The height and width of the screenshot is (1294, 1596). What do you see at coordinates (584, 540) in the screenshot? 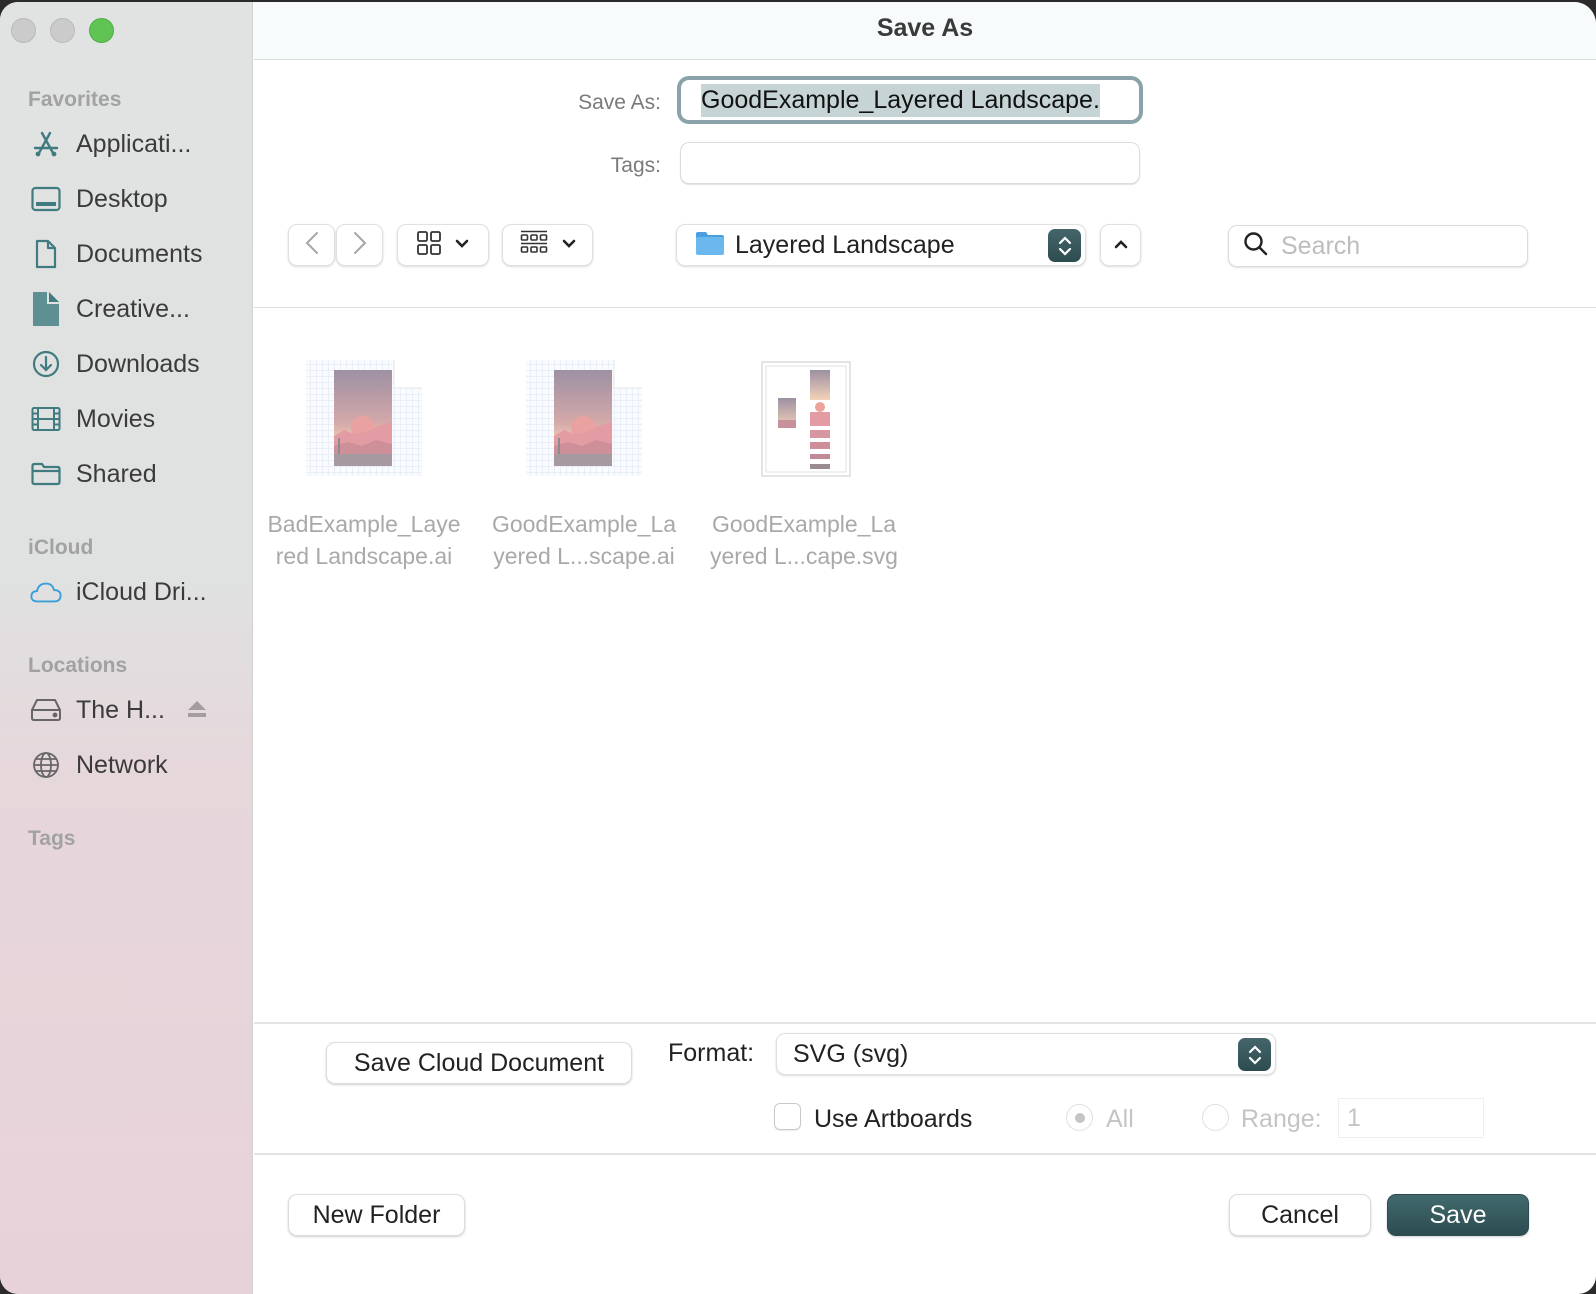
I see `file-name: GoodExample_La yered L...scape.ai` at bounding box center [584, 540].